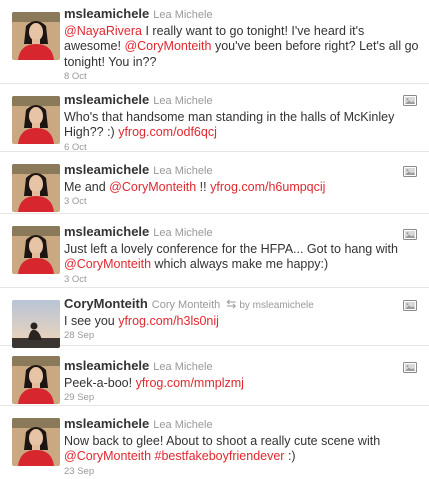 This screenshot has height=479, width=429. Describe the element at coordinates (241, 335) in the screenshot. I see `timestamp: 28 Sep` at that location.